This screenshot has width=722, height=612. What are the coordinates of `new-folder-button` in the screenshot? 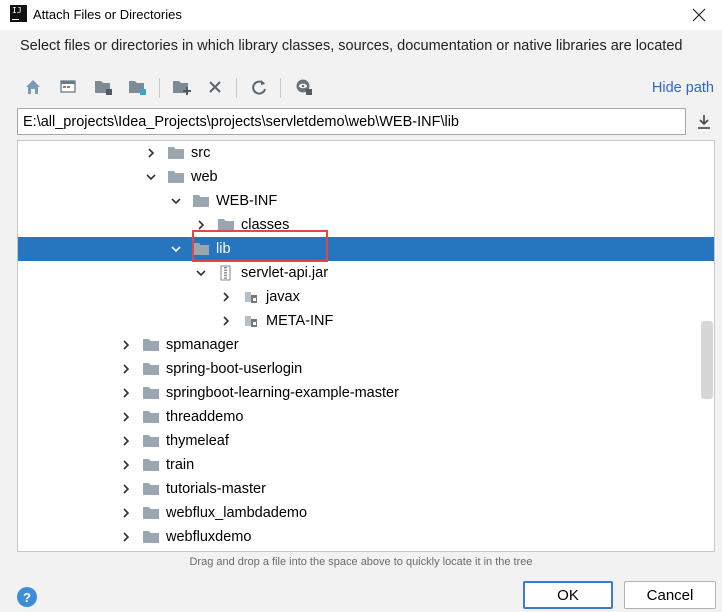 It's located at (182, 87).